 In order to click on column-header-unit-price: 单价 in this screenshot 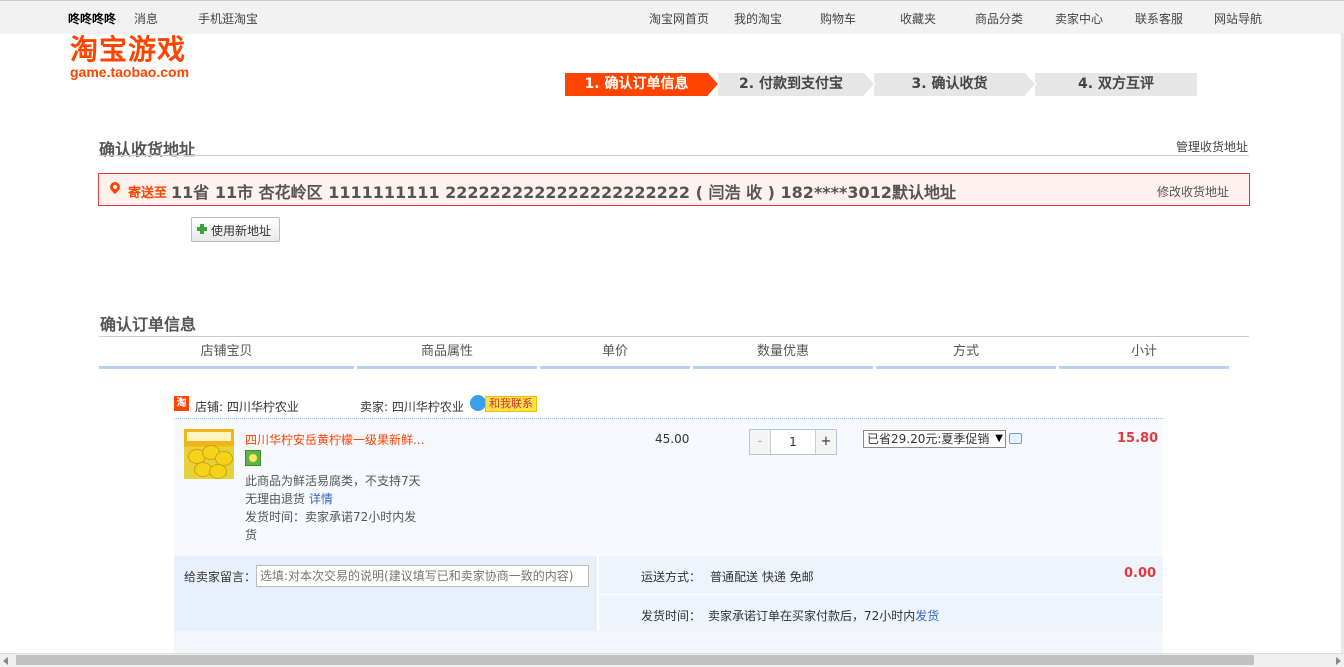, I will do `click(615, 353)`.